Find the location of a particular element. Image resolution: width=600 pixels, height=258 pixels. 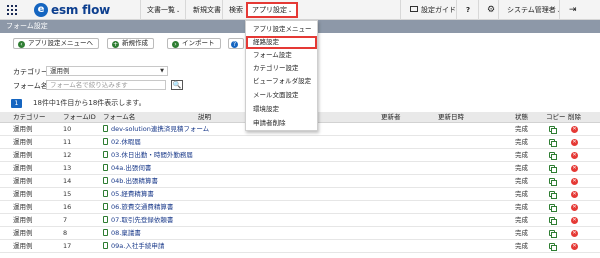

col-status: 状態 is located at coordinates (521, 117).